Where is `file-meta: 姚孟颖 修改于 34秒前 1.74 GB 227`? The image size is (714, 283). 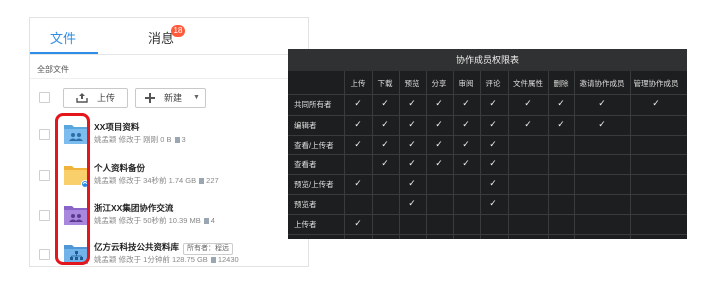 file-meta: 姚孟颖 修改于 34秒前 1.74 GB 227 is located at coordinates (156, 180).